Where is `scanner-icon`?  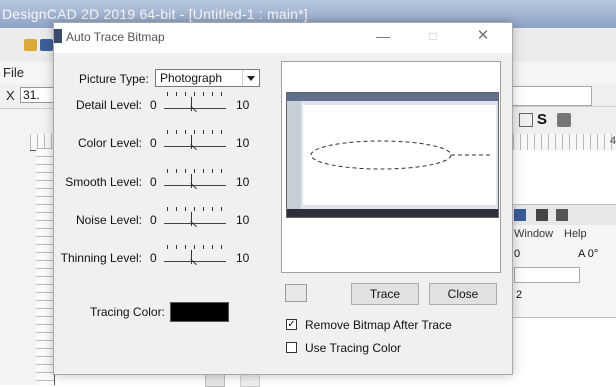
scanner-icon is located at coordinates (296, 293).